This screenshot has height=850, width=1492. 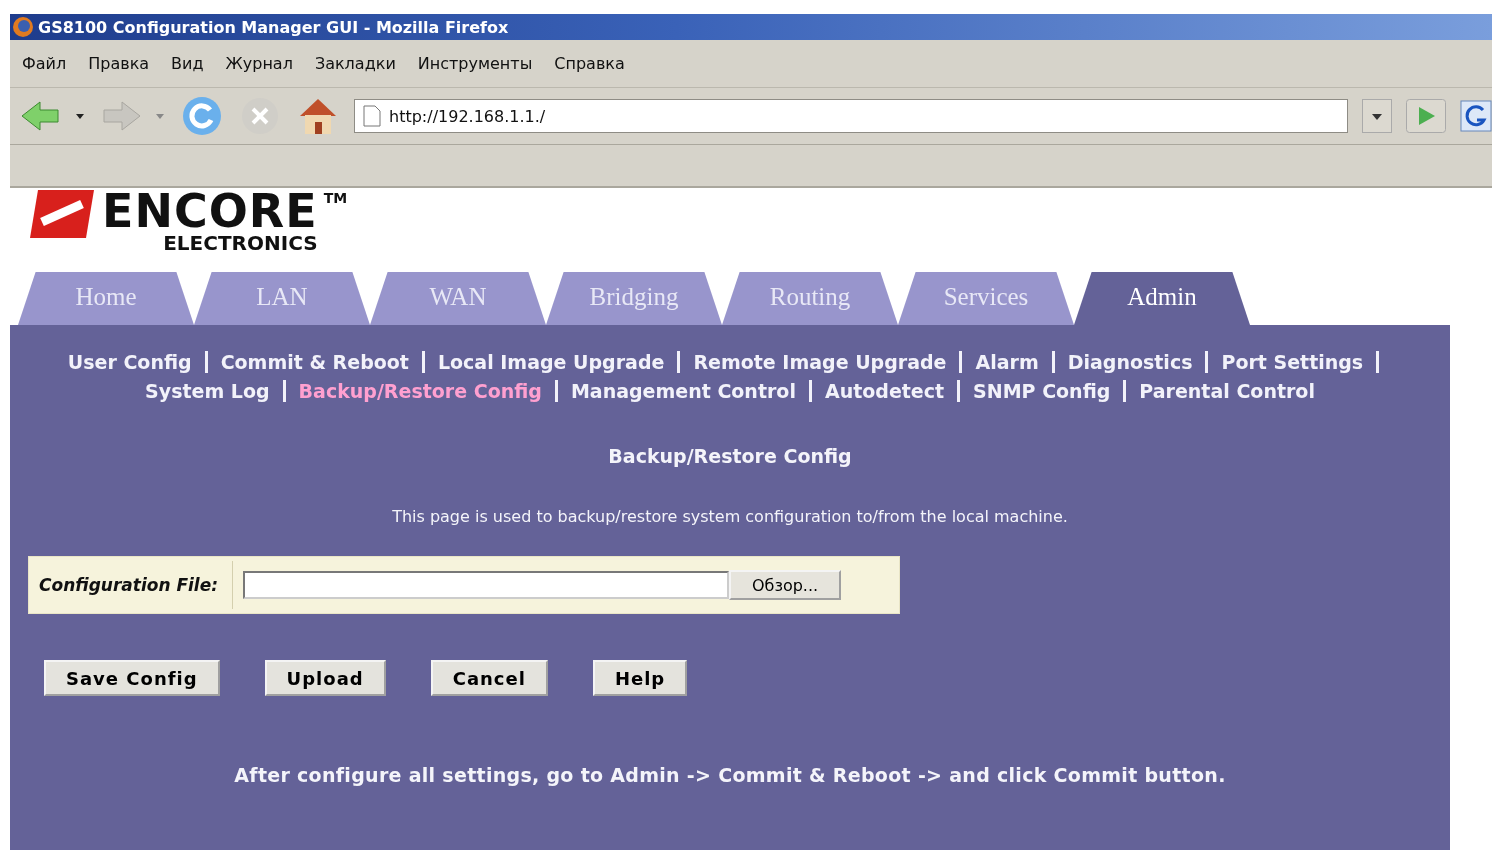 I want to click on browser-logo-icon, so click(x=23, y=27).